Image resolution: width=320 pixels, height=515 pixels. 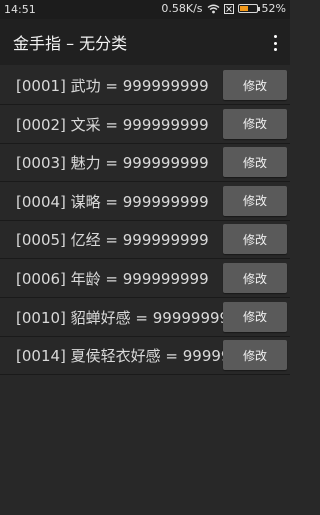 I want to click on cheat-label: [0003] 魅力 = 999999999, so click(x=112, y=163).